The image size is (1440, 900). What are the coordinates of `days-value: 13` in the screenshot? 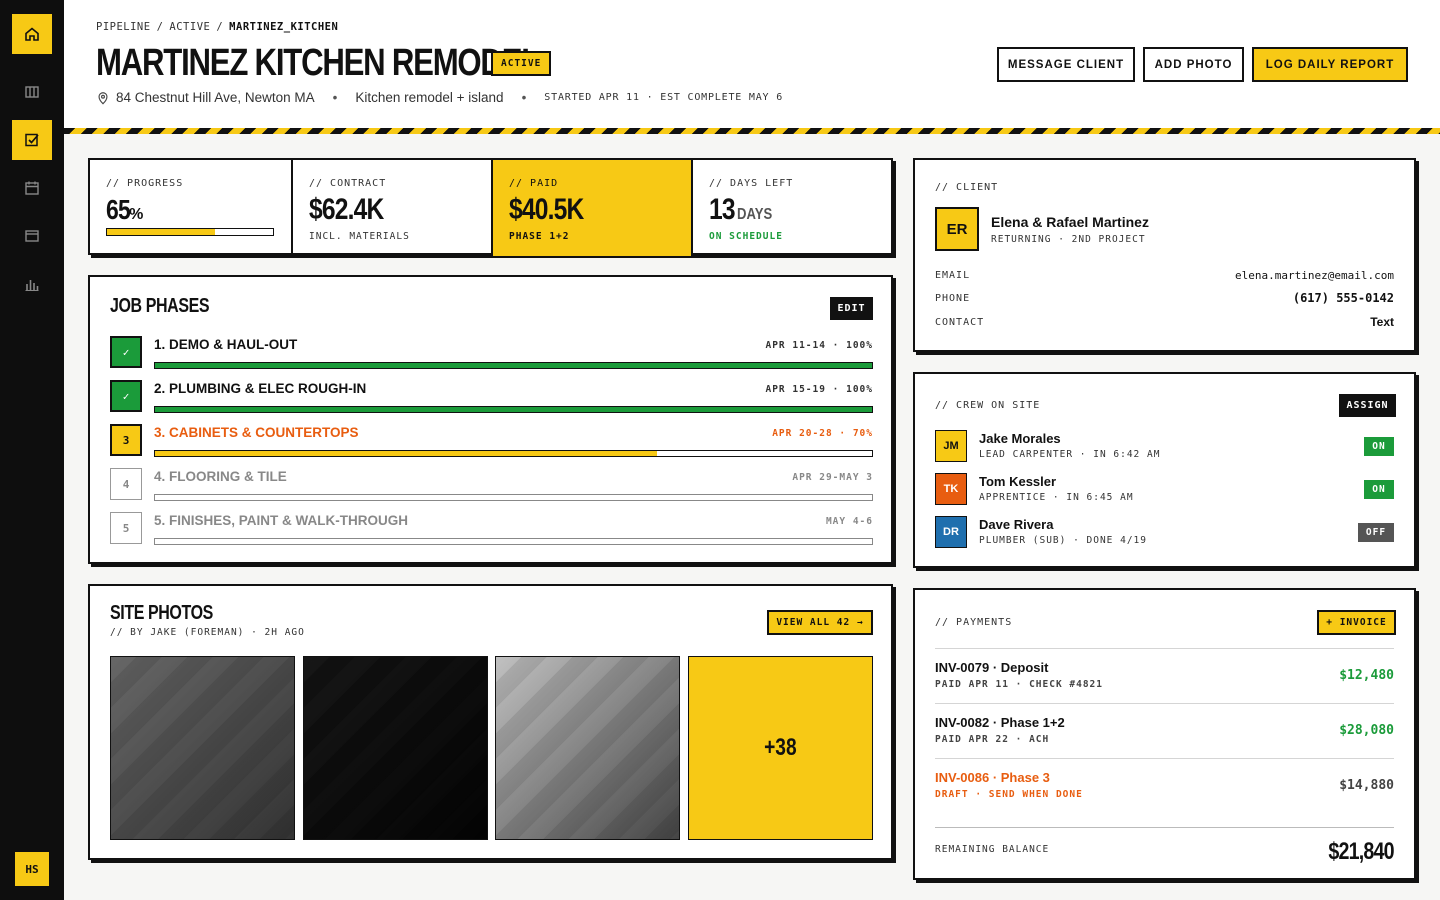 It's located at (722, 209).